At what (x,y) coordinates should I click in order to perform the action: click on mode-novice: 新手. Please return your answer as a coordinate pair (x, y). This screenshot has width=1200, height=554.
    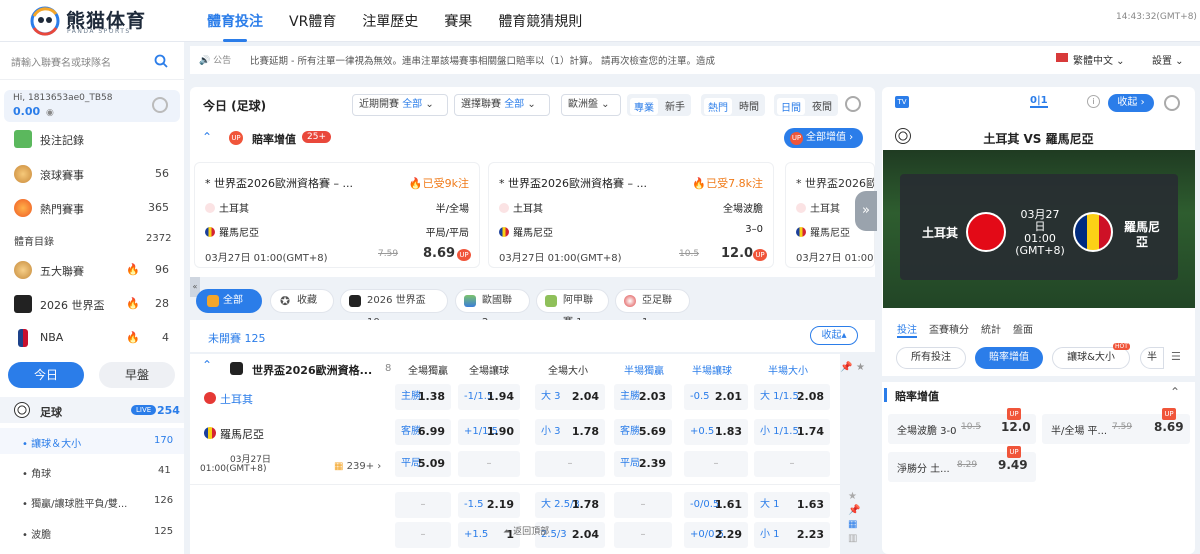
    Looking at the image, I should click on (675, 105).